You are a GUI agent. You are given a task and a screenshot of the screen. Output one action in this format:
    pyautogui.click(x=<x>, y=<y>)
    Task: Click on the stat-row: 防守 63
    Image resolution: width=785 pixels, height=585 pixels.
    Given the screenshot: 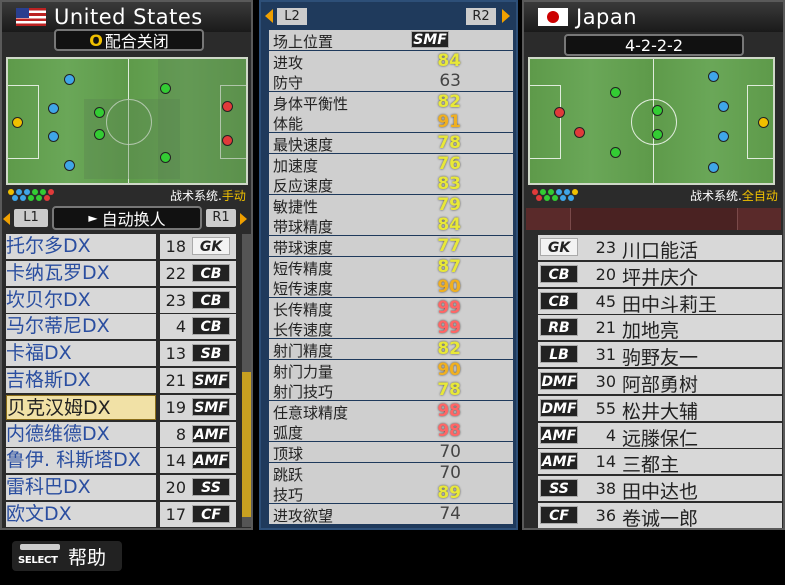 What is the action you would take?
    pyautogui.click(x=391, y=81)
    